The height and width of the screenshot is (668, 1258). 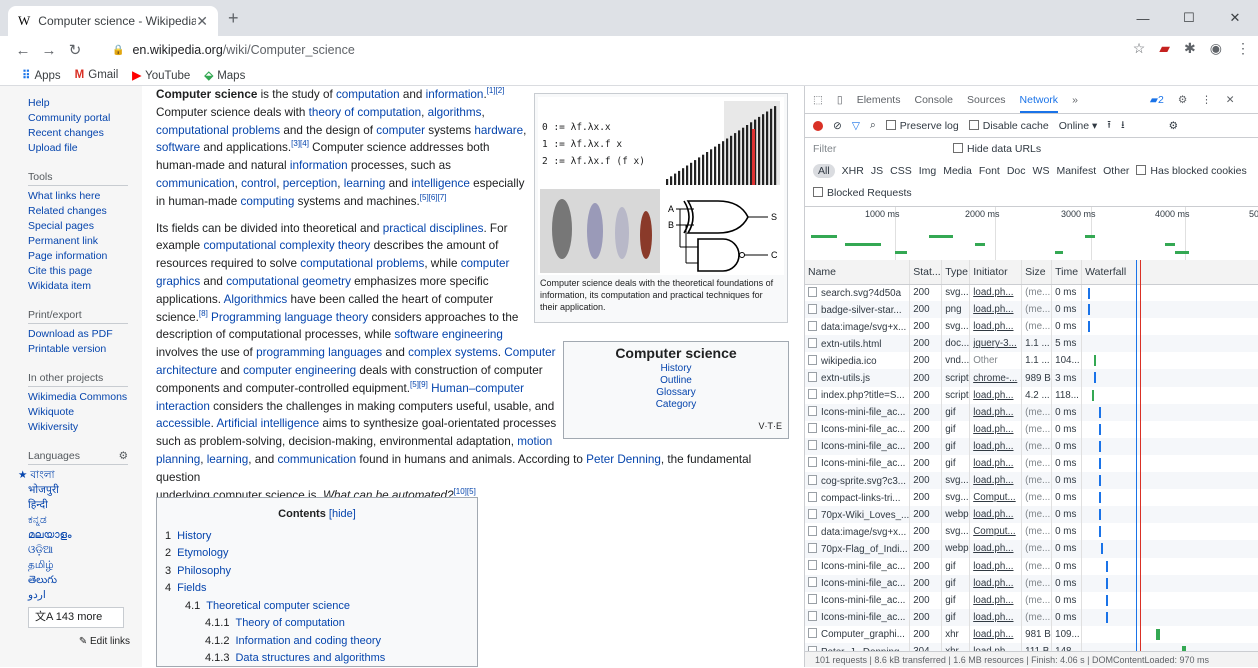 What do you see at coordinates (202, 21) in the screenshot?
I see `close-tab-icon: ✕` at bounding box center [202, 21].